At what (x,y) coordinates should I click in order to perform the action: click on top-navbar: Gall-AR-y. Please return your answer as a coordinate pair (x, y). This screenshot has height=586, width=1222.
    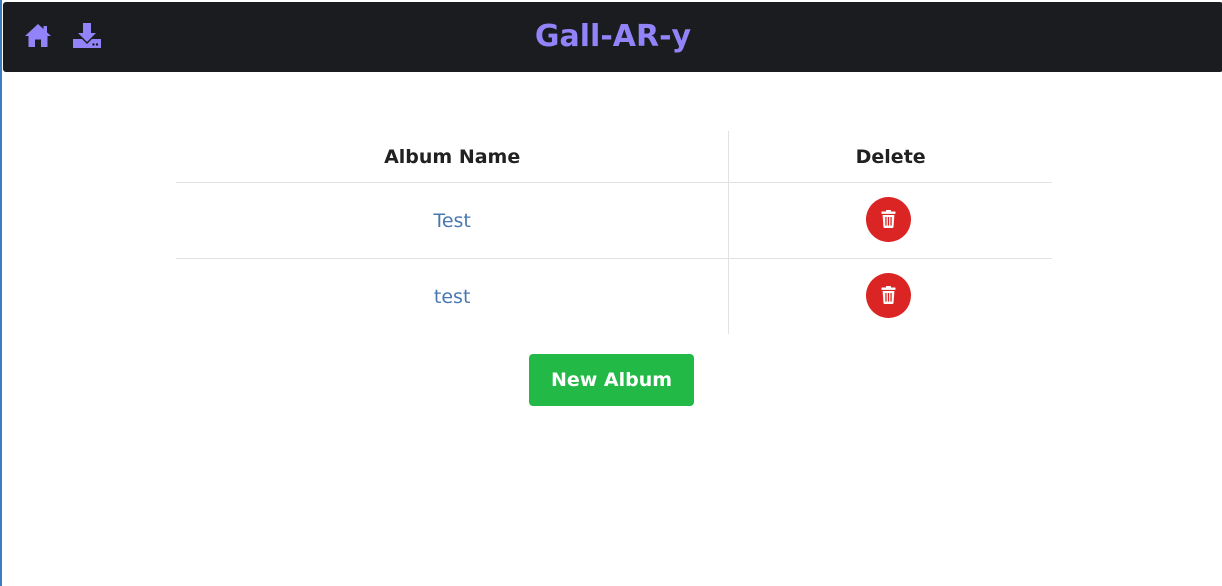
    Looking at the image, I should click on (612, 37).